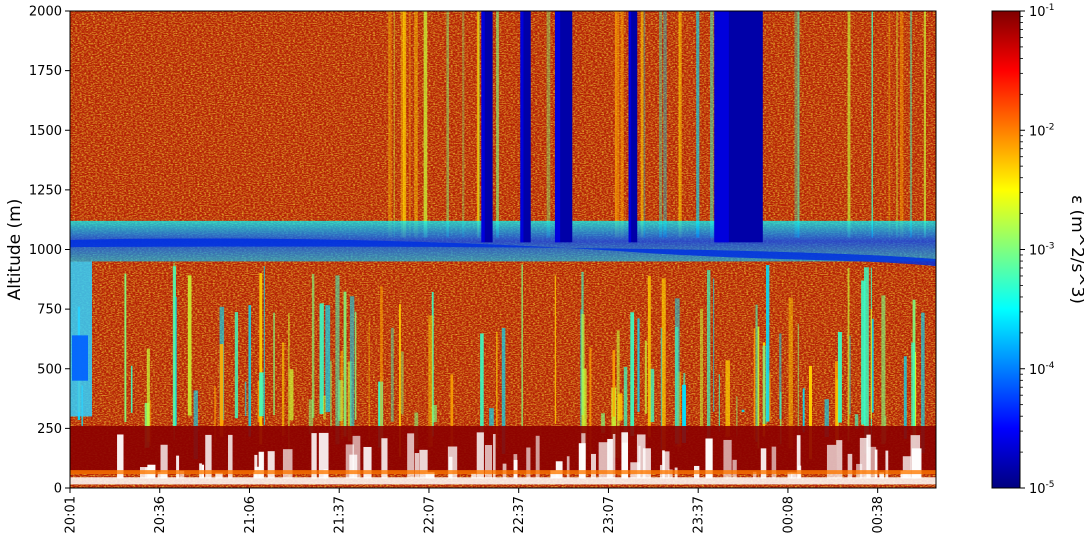 The height and width of the screenshot is (546, 1084). Describe the element at coordinates (49, 310) in the screenshot. I see `y-tick-label: 750` at that location.